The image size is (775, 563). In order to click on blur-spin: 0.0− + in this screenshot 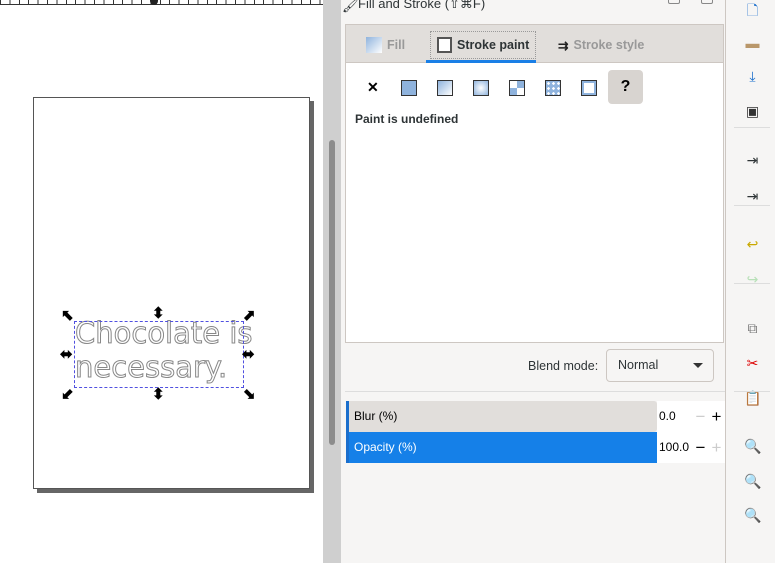, I will do `click(691, 416)`.